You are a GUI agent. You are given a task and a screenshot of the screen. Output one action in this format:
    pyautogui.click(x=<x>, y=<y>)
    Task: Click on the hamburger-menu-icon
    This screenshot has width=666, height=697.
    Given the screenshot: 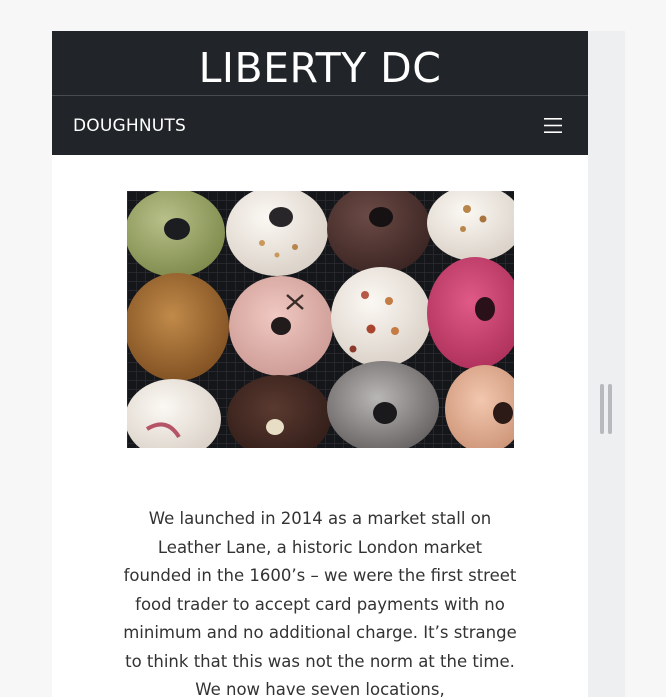 What is the action you would take?
    pyautogui.click(x=553, y=126)
    